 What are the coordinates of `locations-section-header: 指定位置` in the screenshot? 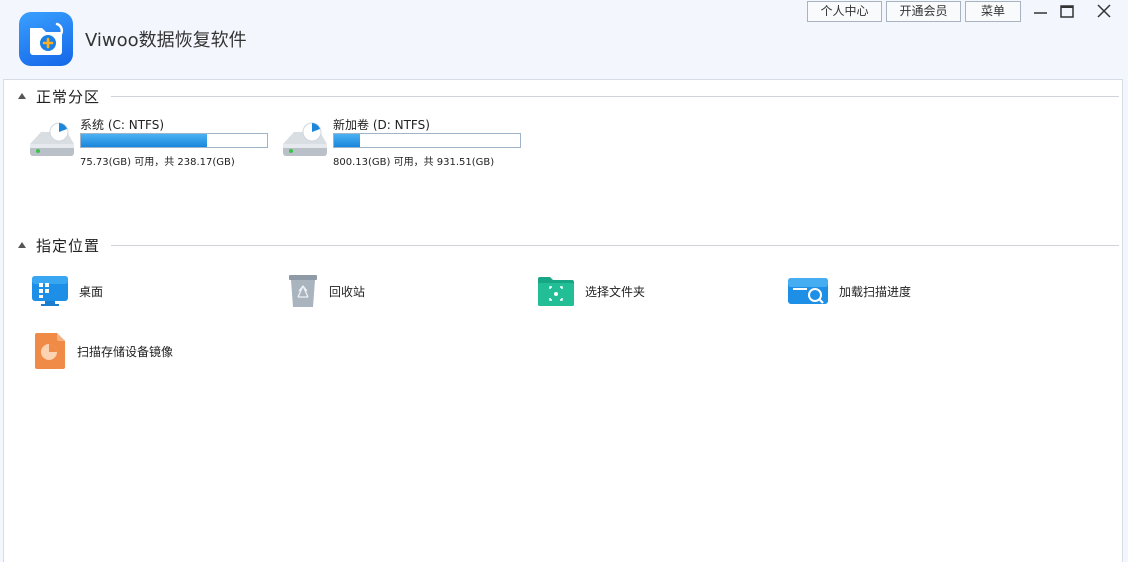 It's located at (59, 245).